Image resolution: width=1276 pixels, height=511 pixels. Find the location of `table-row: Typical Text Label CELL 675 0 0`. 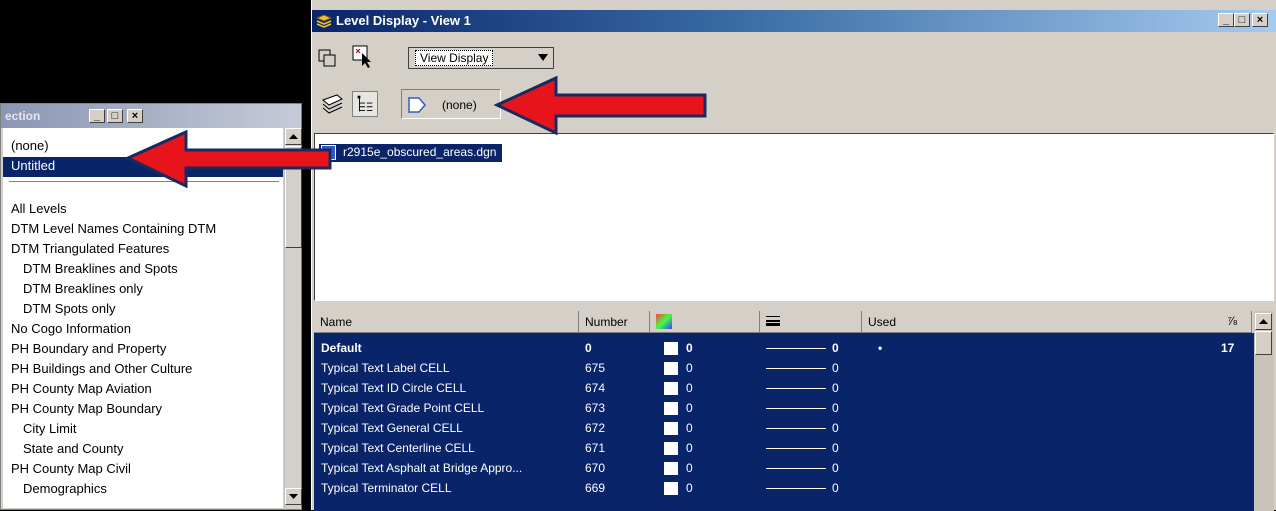

table-row: Typical Text Label CELL 675 0 0 is located at coordinates (783, 368).